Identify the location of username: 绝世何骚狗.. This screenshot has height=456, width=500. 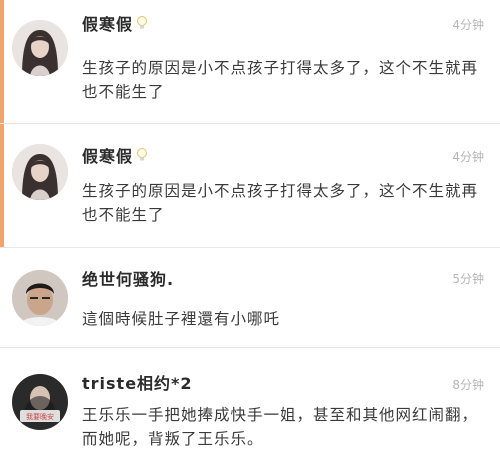
(128, 278).